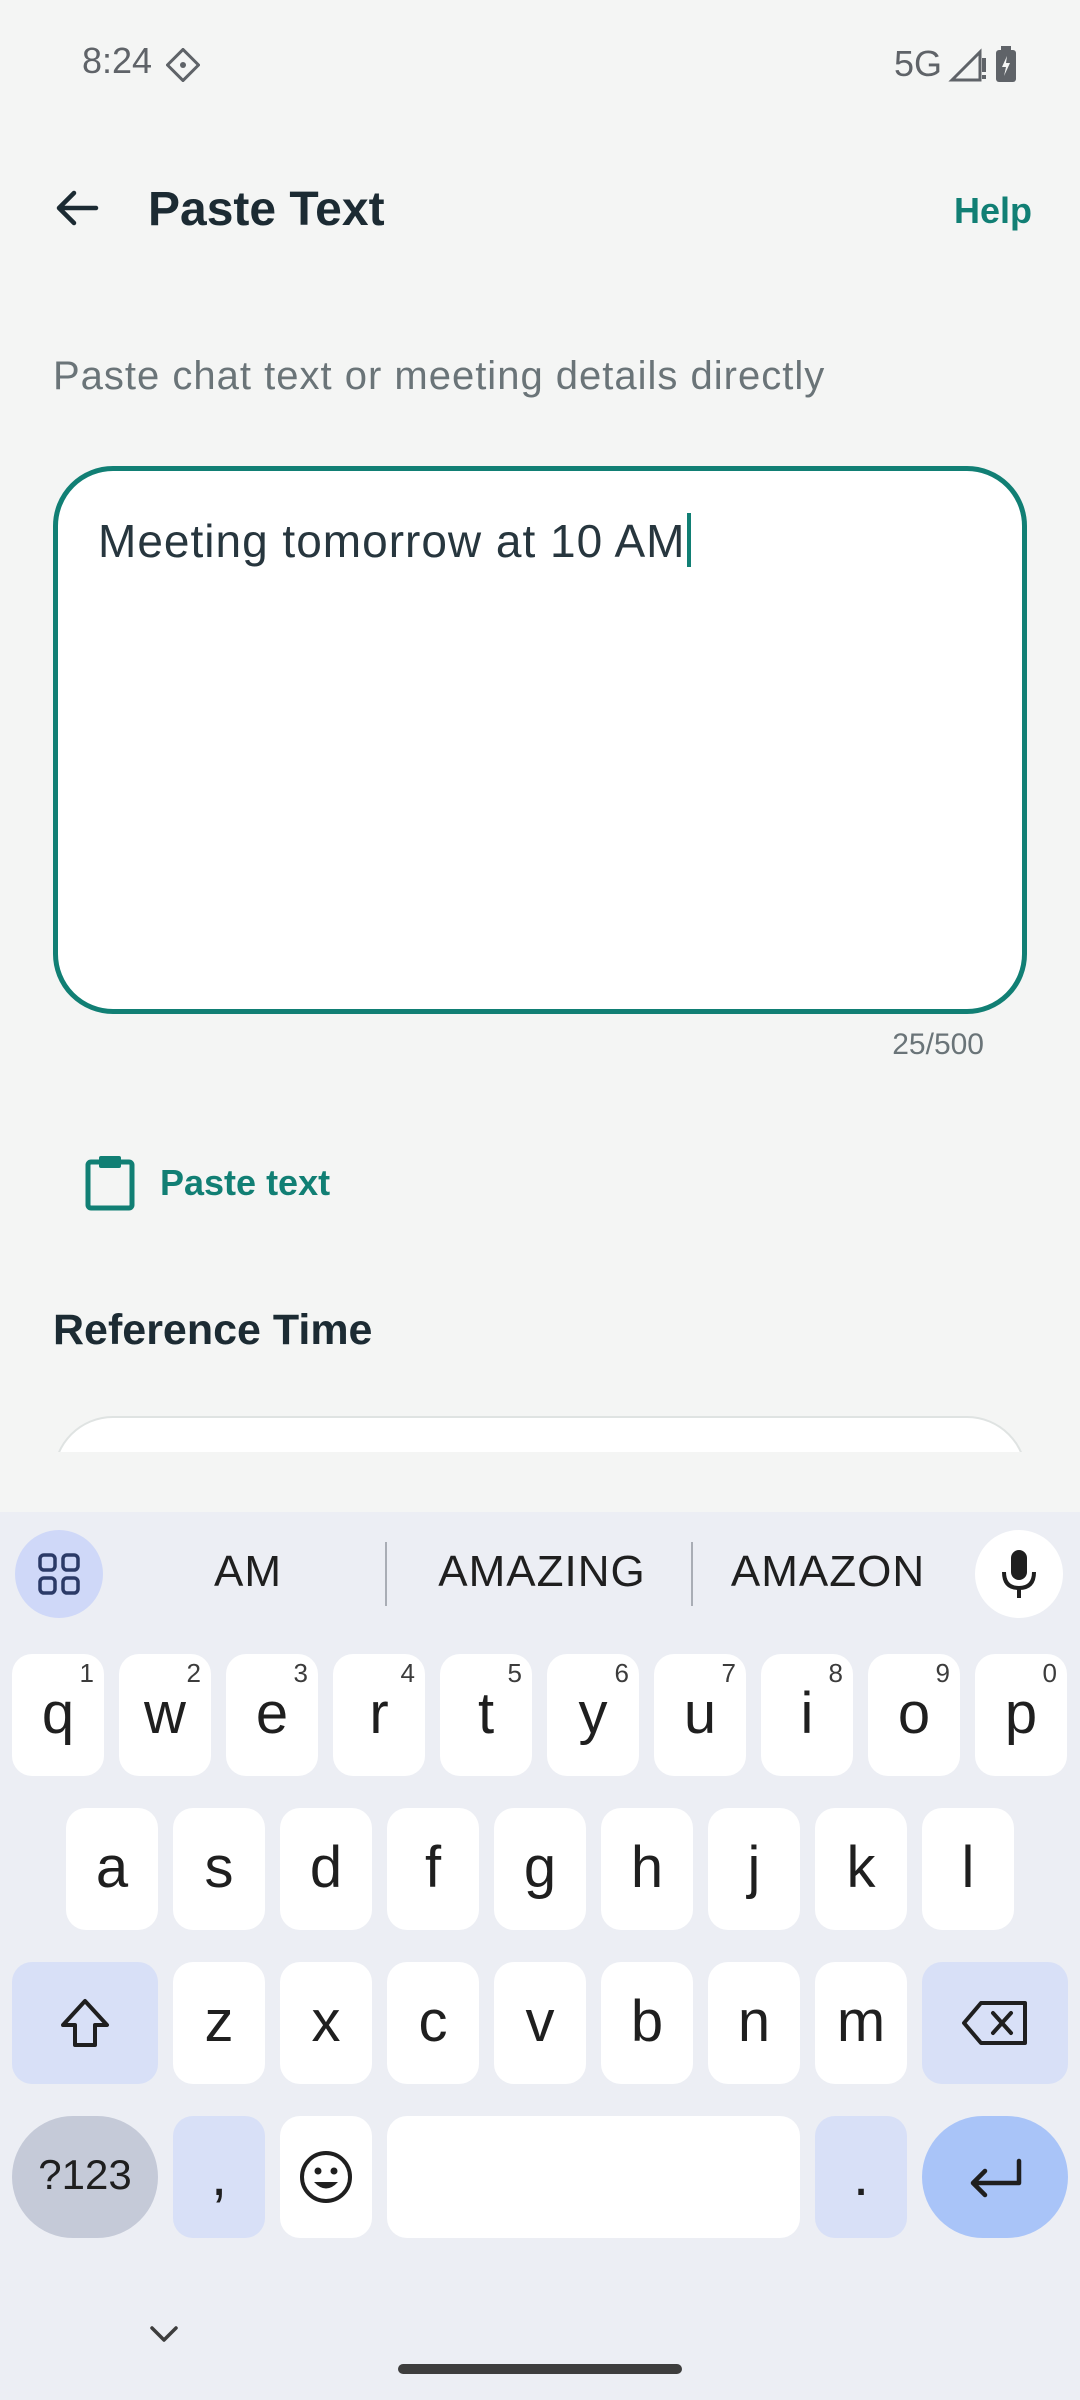 This screenshot has height=2400, width=1080. What do you see at coordinates (219, 2177) in the screenshot?
I see `comma-key: ,` at bounding box center [219, 2177].